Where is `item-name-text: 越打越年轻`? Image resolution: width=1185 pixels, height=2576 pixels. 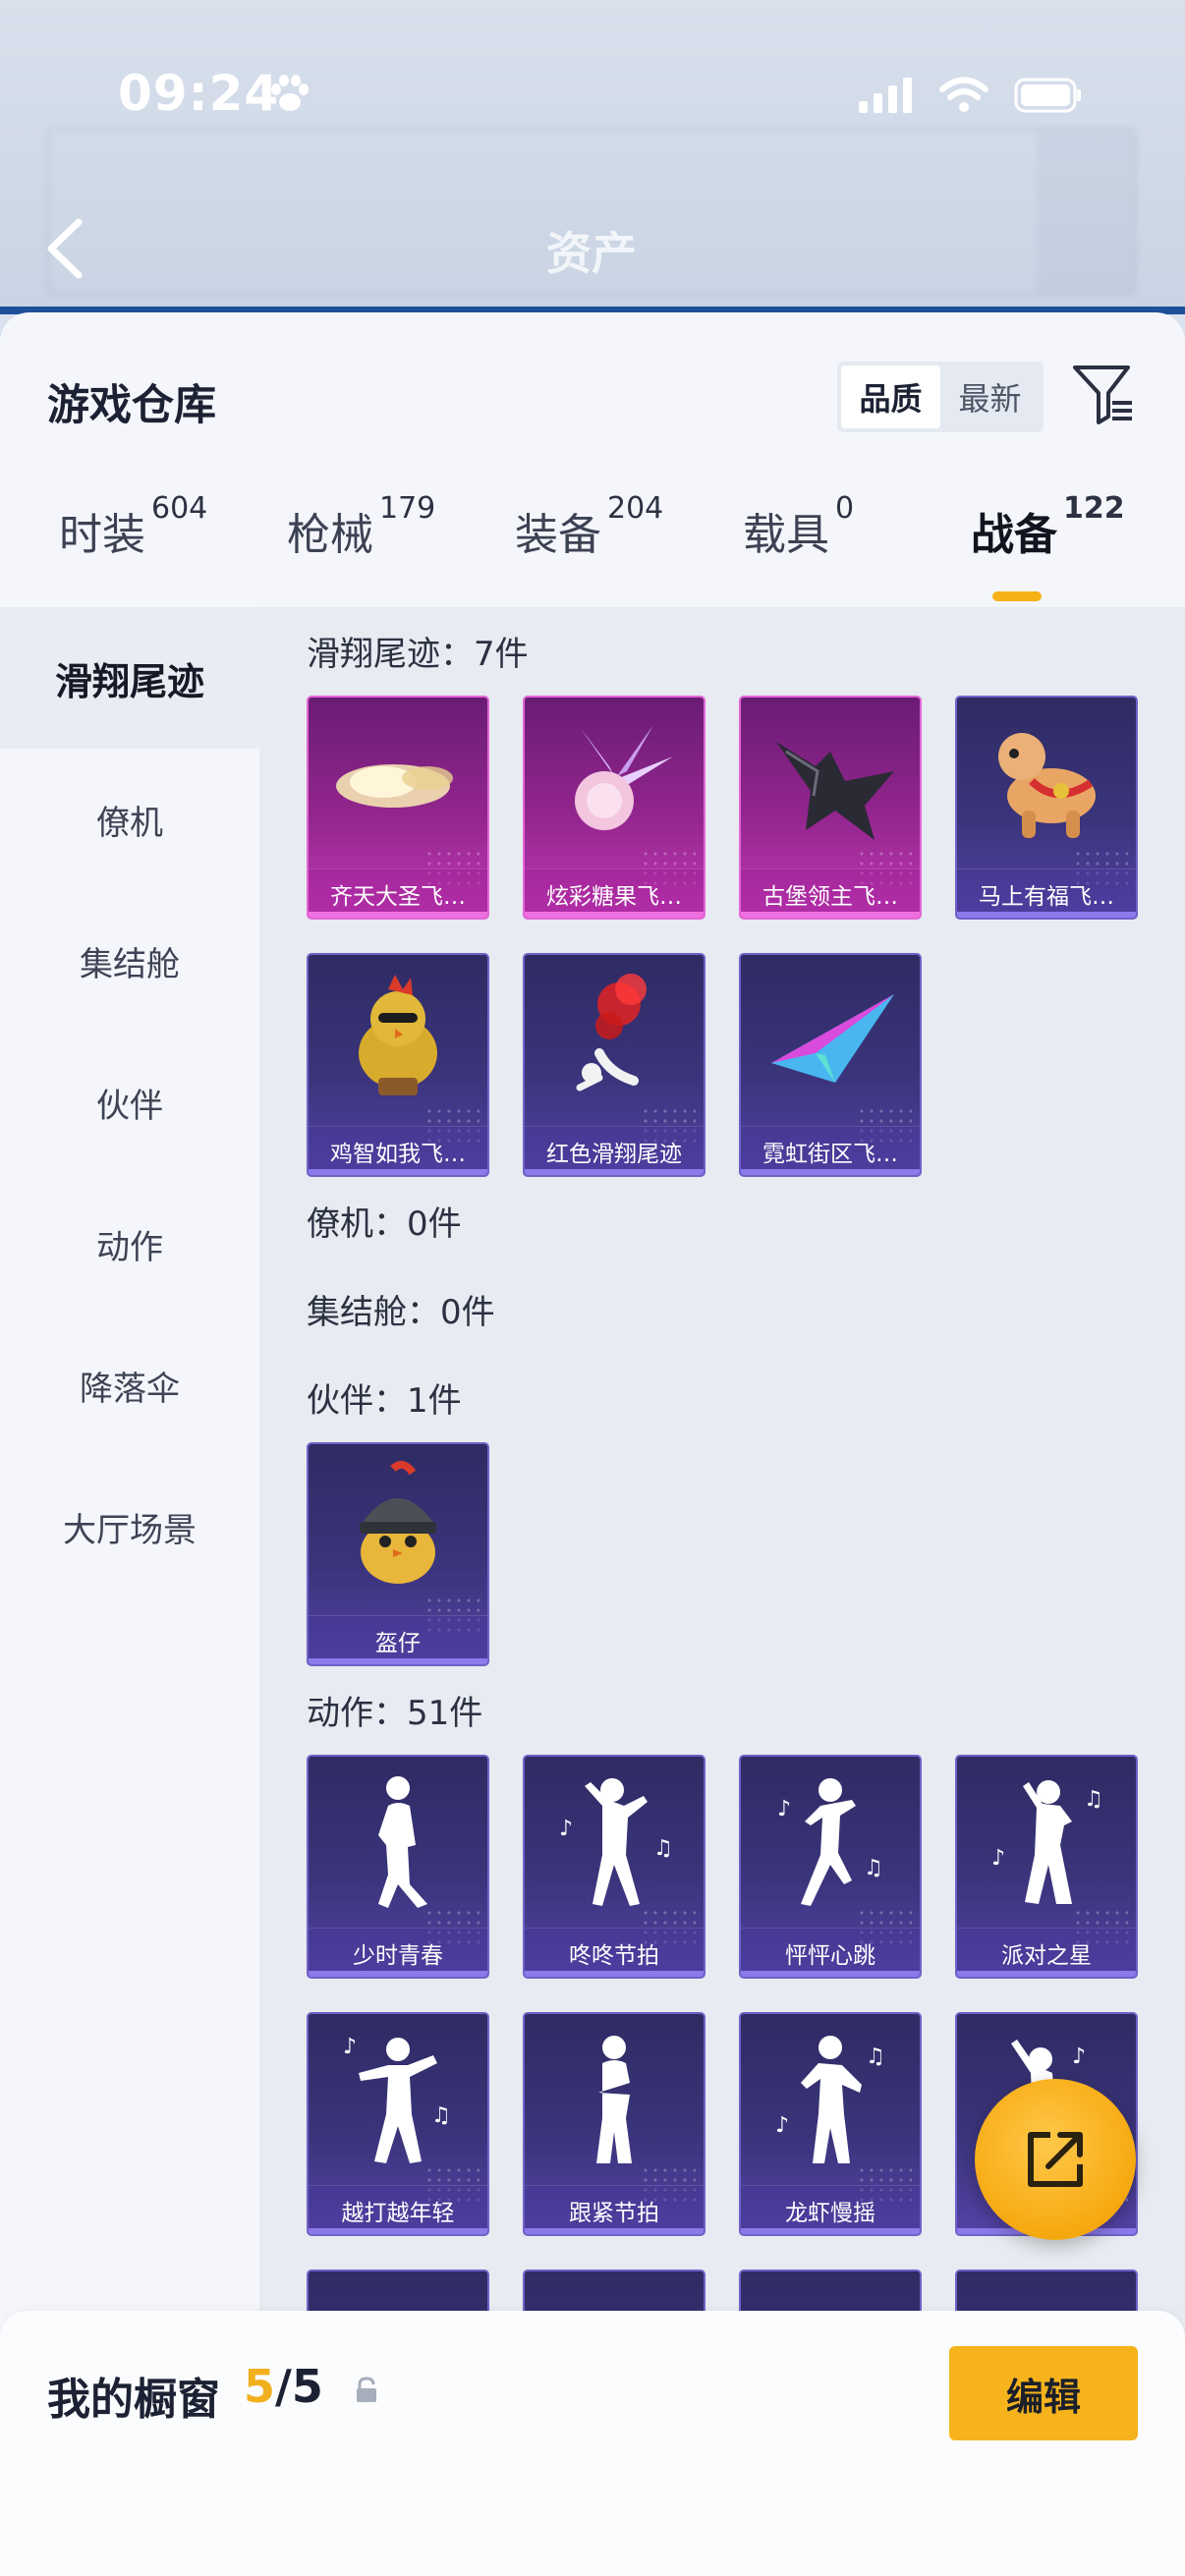
item-name-text: 越打越年轻 is located at coordinates (398, 2213).